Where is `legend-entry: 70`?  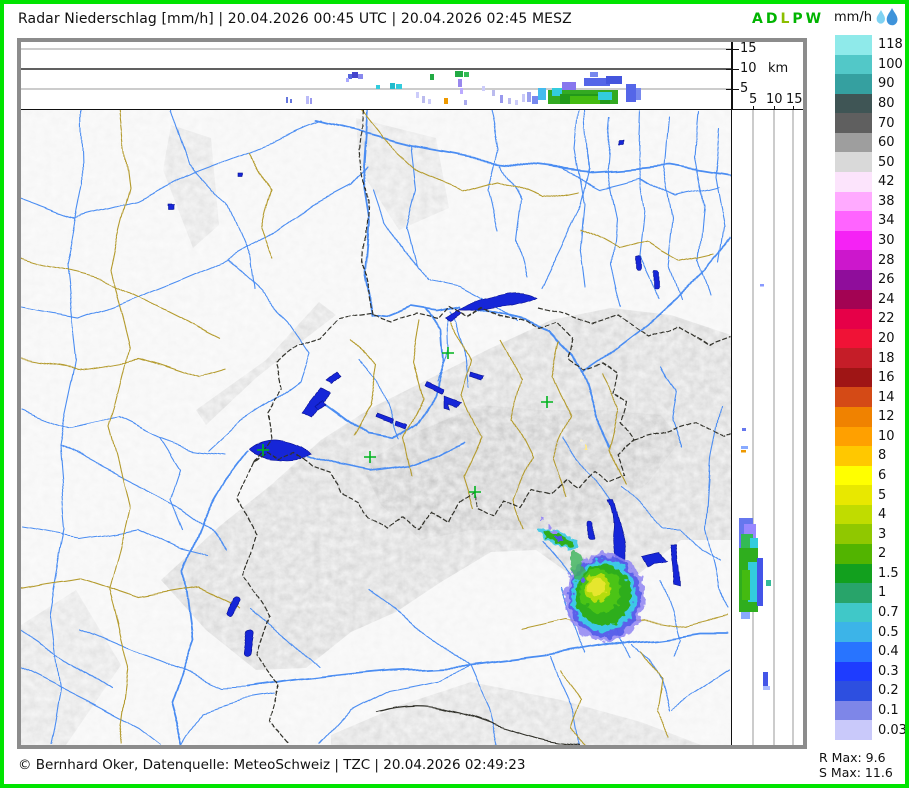 legend-entry: 70 is located at coordinates (870, 123).